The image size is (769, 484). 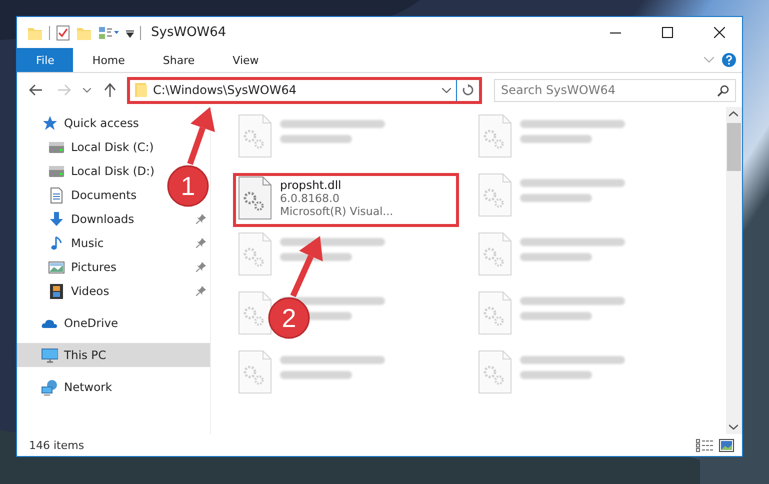 What do you see at coordinates (615, 90) in the screenshot?
I see `search-field: Search SysWOW64` at bounding box center [615, 90].